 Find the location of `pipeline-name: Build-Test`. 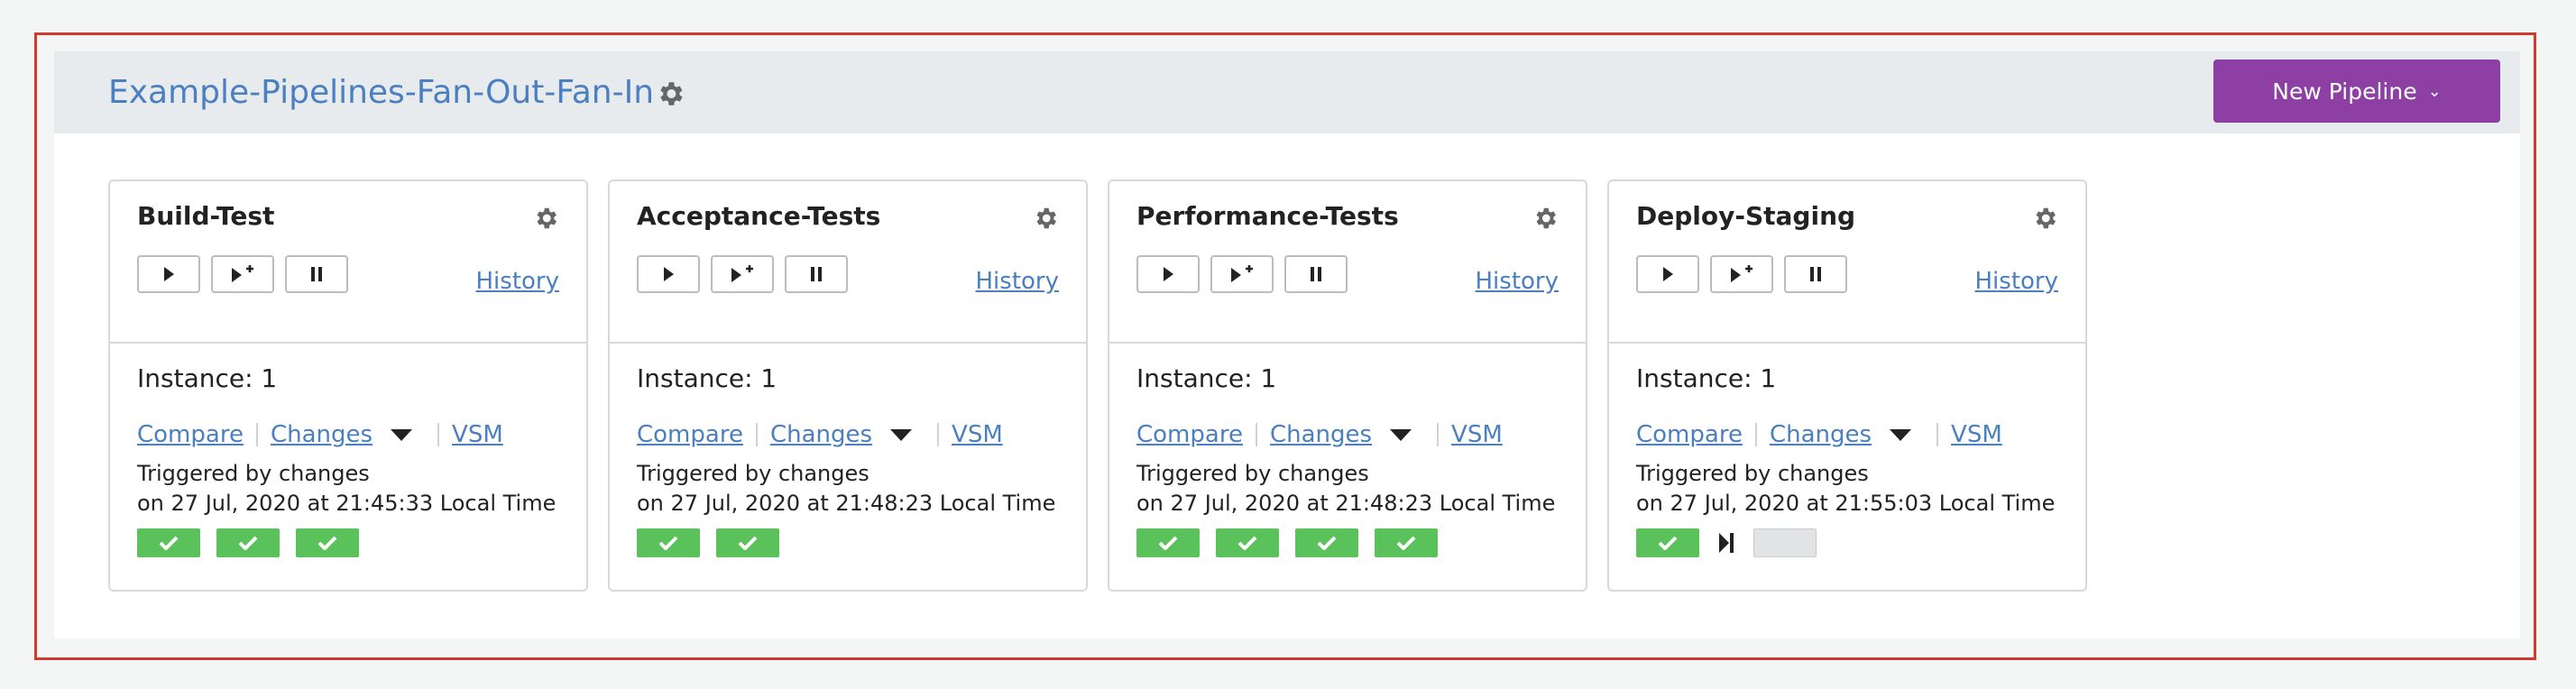

pipeline-name: Build-Test is located at coordinates (205, 216).